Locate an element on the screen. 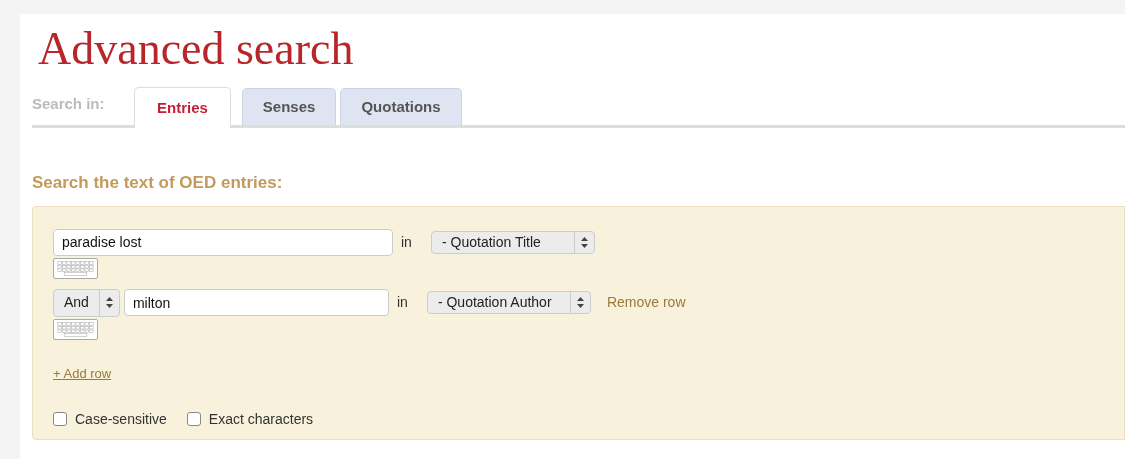 This screenshot has width=1125, height=459. connector-select: And is located at coordinates (86, 302).